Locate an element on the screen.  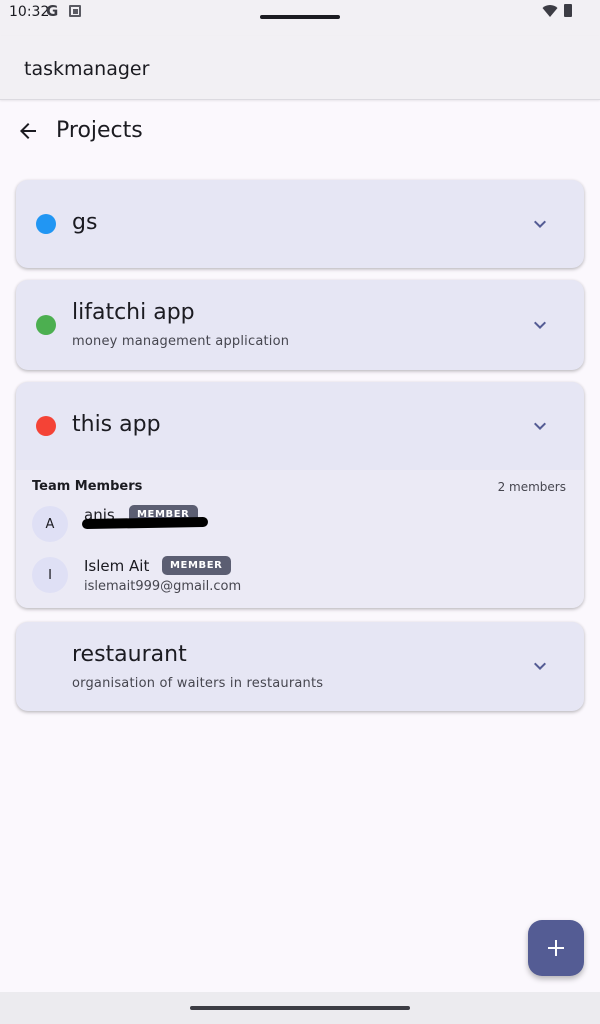
page-title: Projects is located at coordinates (99, 130).